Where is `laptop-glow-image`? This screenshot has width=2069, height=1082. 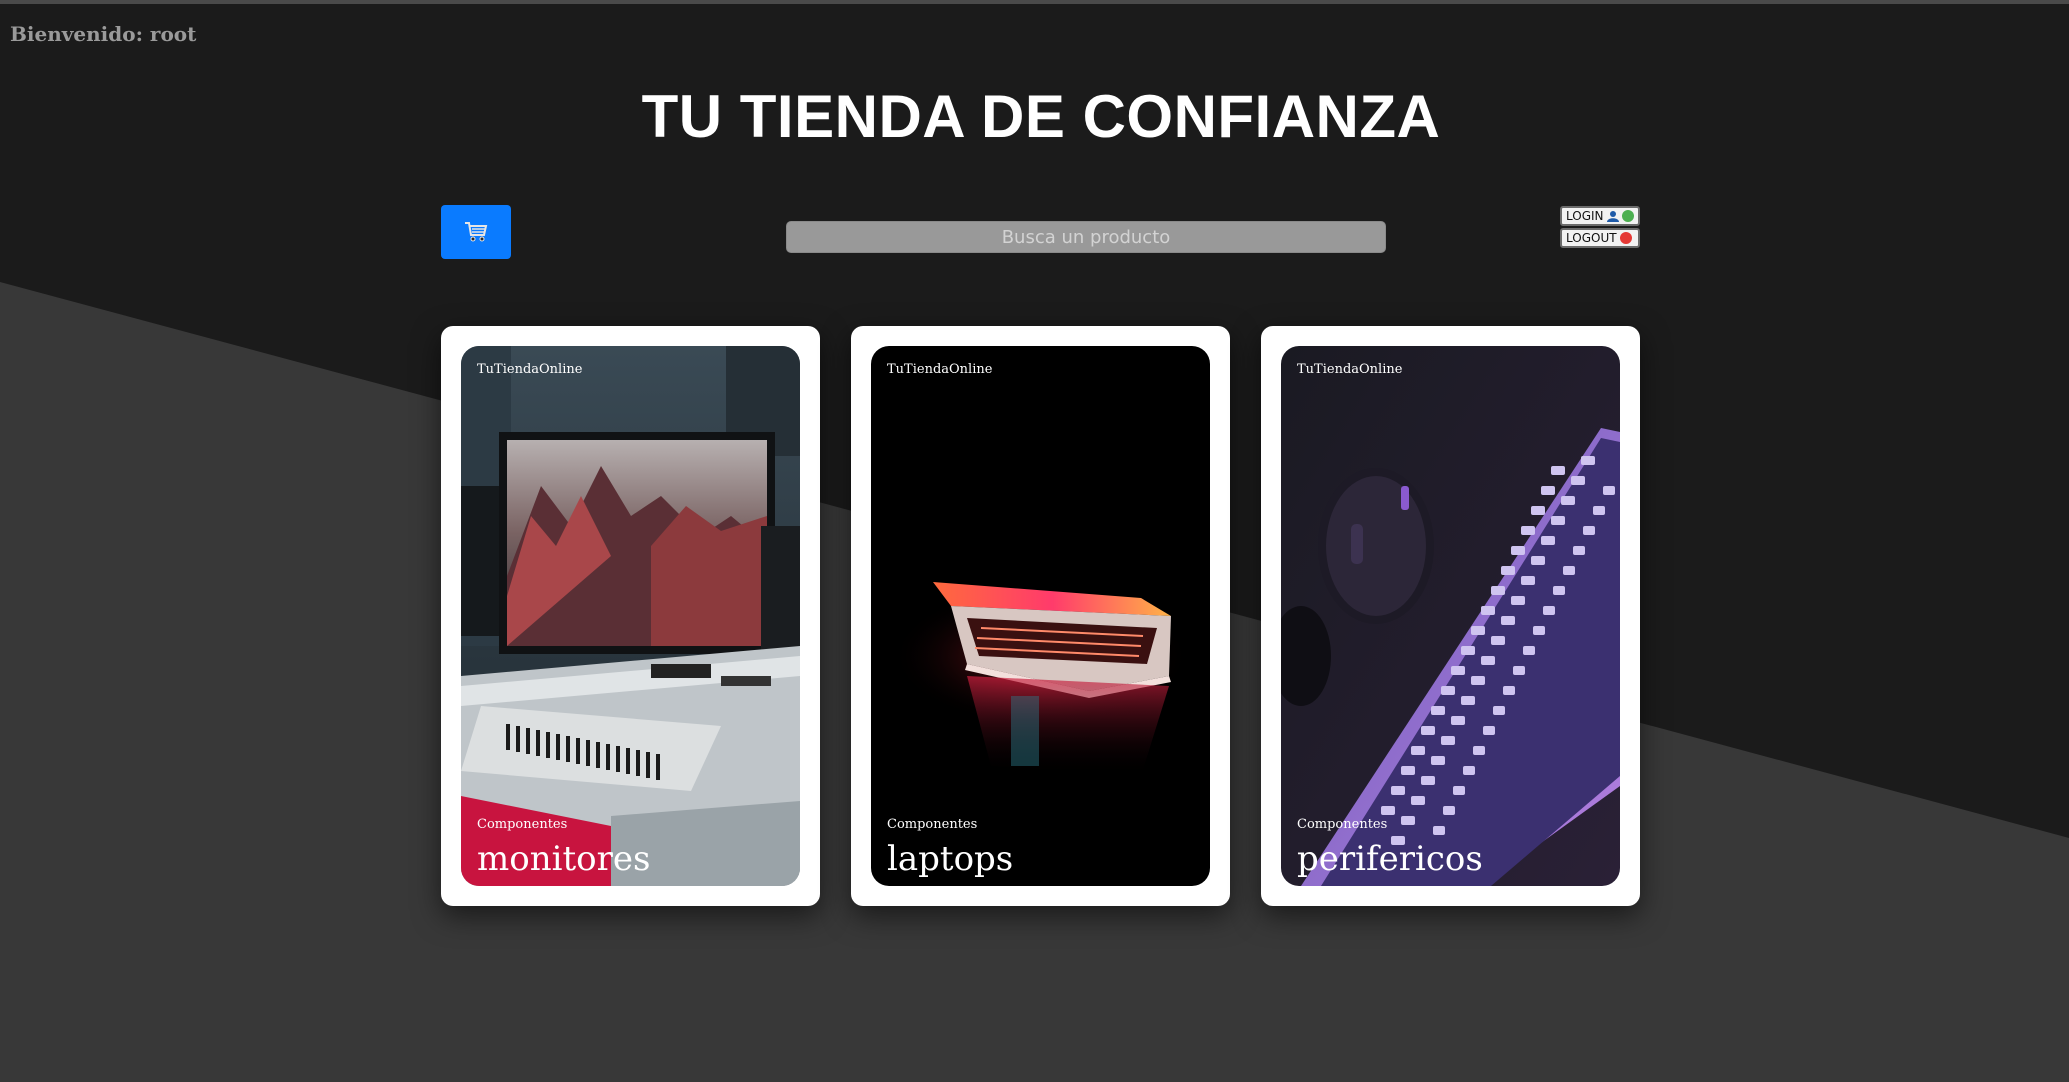
laptop-glow-image is located at coordinates (1040, 616).